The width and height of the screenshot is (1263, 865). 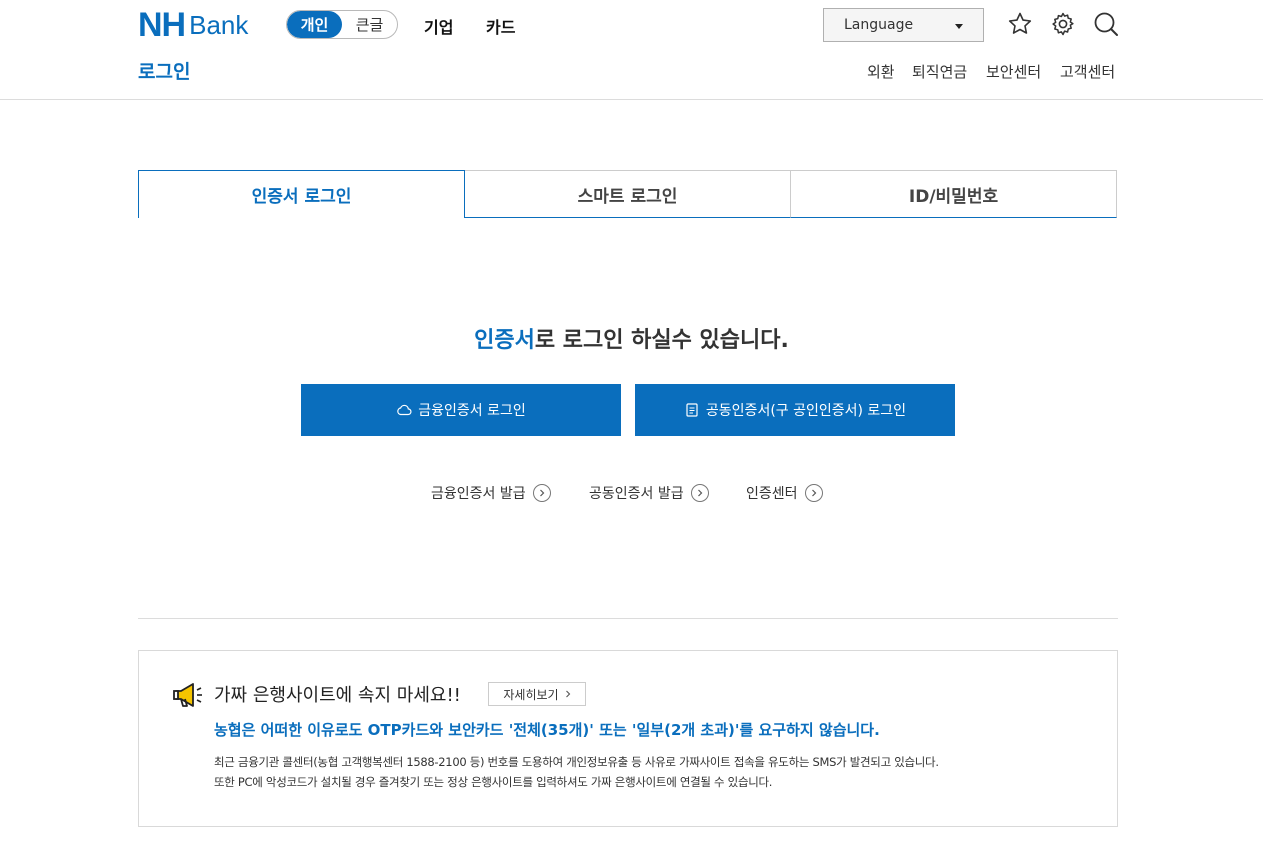 I want to click on tab-smart-login: 스마트 로그인, so click(x=628, y=194).